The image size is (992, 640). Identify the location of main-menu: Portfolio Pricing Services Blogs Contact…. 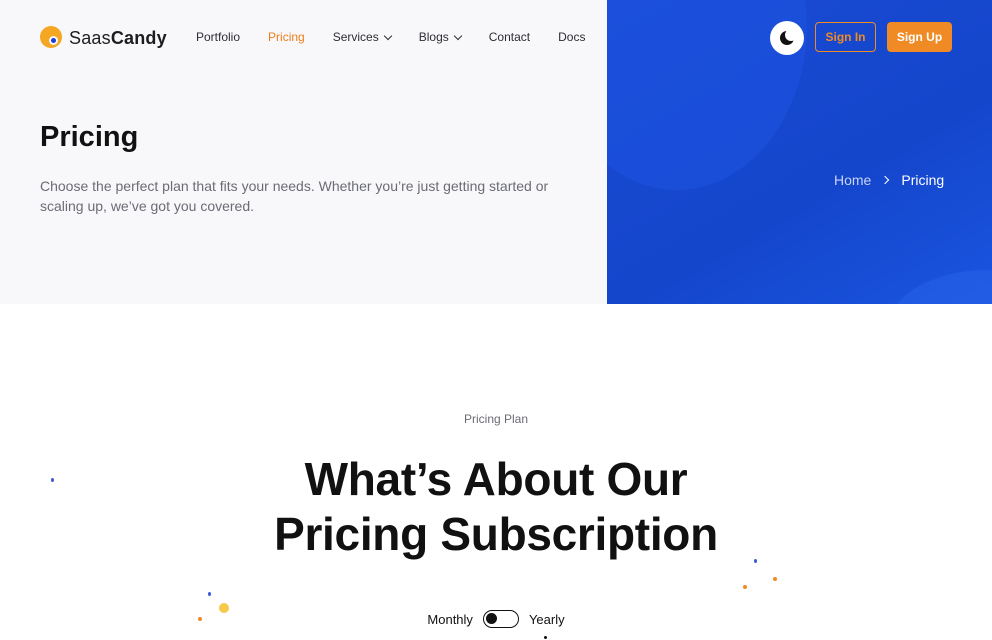
(404, 37).